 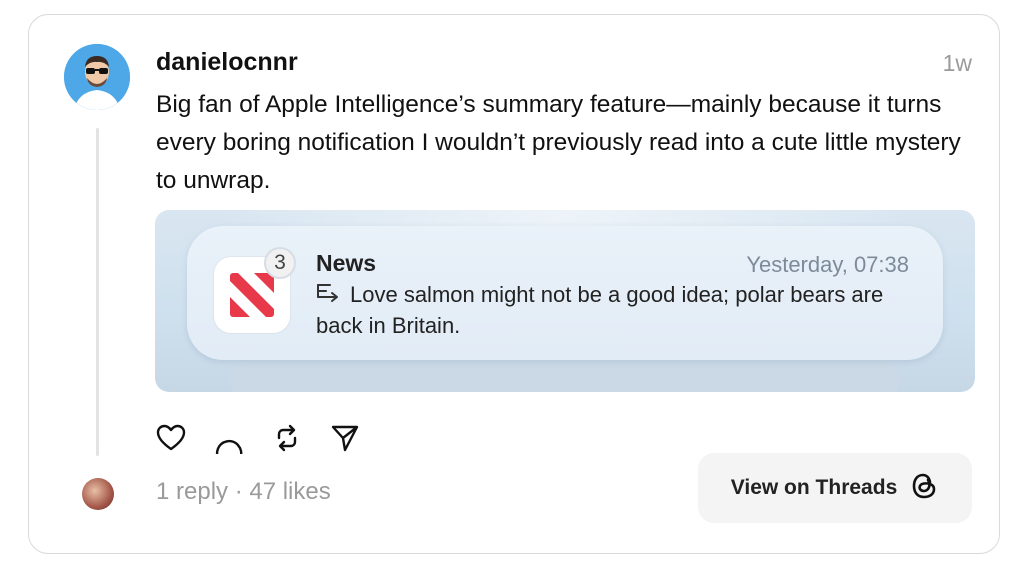 I want to click on view-on-threads-button: View on Threads, so click(x=835, y=488).